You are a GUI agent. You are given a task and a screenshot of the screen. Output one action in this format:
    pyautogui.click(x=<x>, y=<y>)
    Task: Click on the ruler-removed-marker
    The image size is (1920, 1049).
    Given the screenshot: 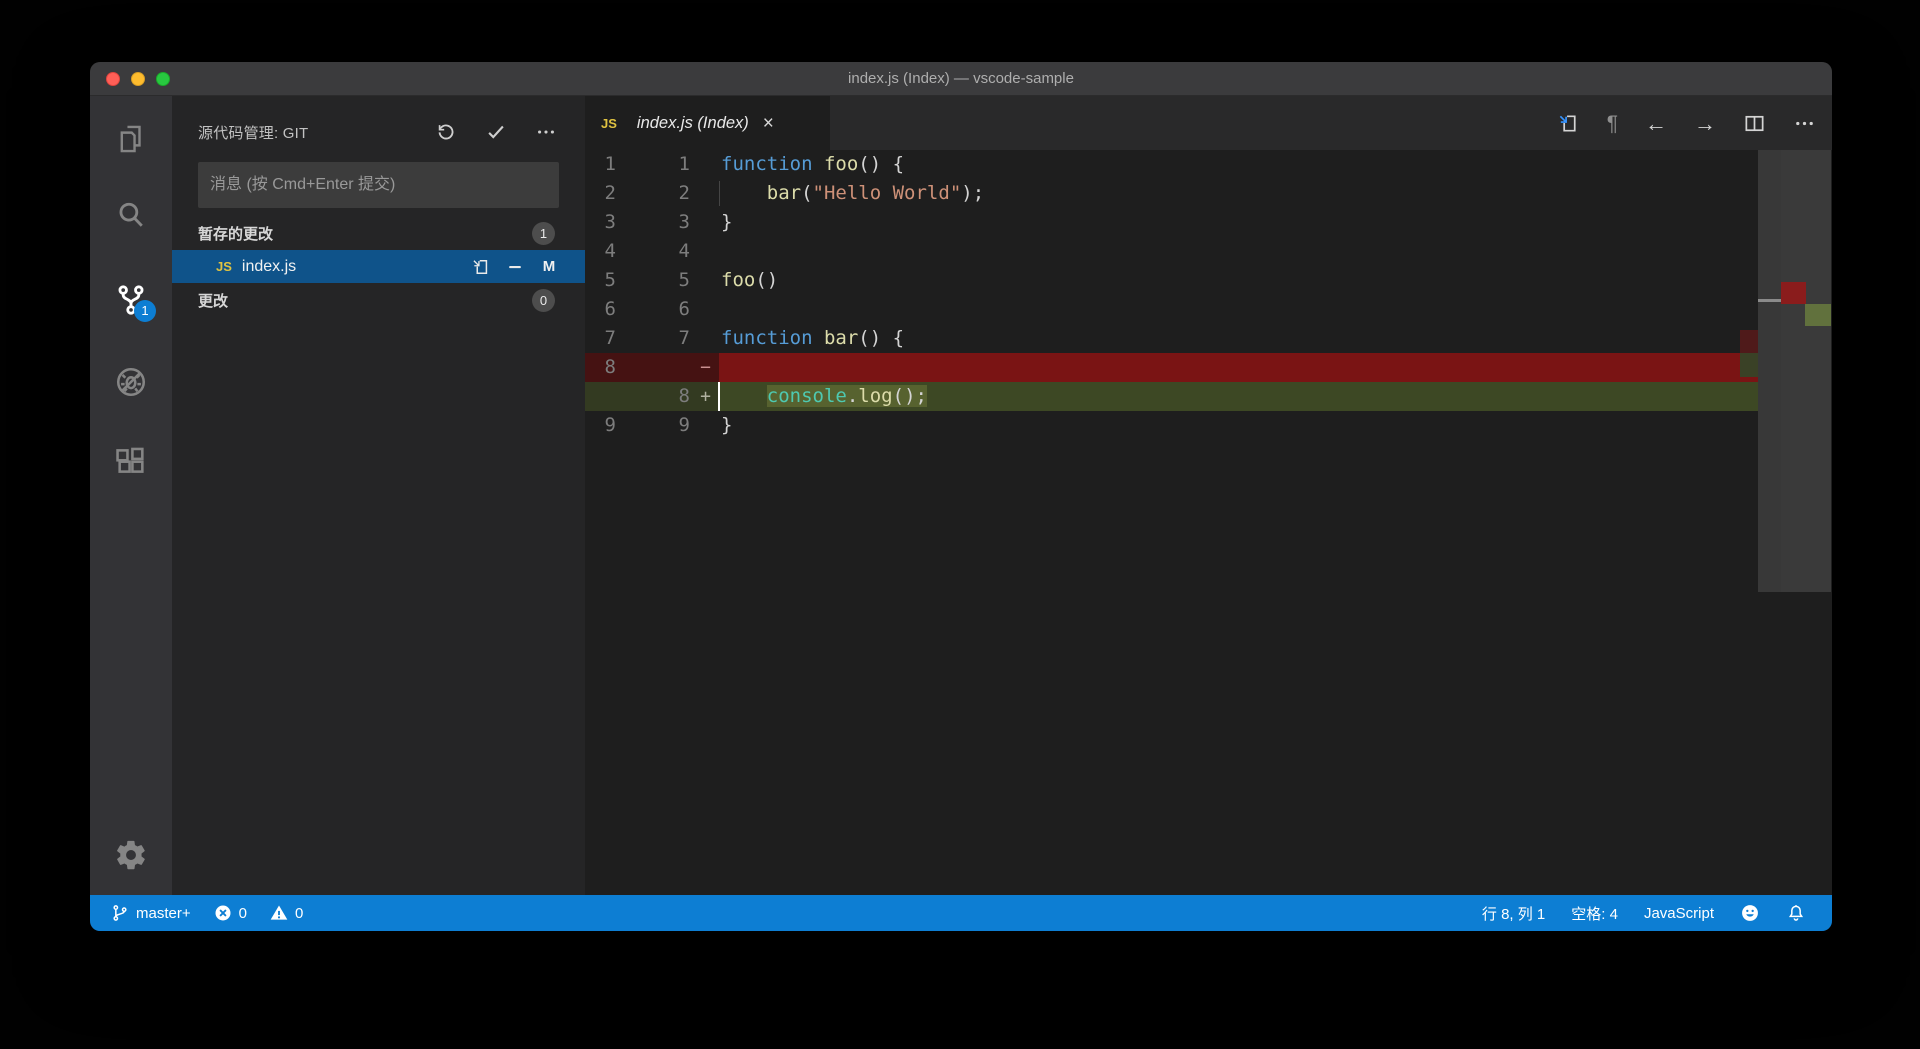 What is the action you would take?
    pyautogui.click(x=1793, y=293)
    